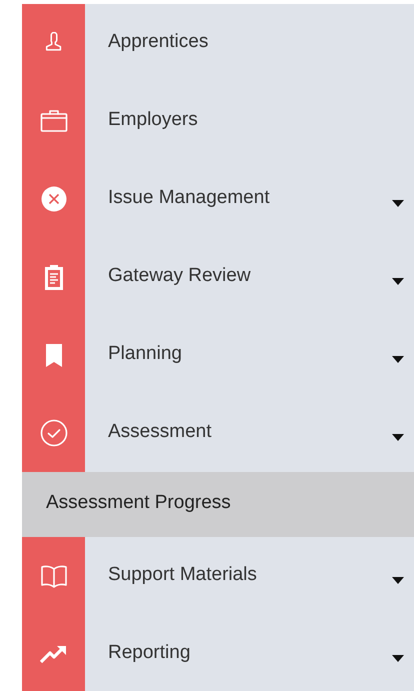 The height and width of the screenshot is (691, 414). I want to click on briefcase-icon, so click(54, 121).